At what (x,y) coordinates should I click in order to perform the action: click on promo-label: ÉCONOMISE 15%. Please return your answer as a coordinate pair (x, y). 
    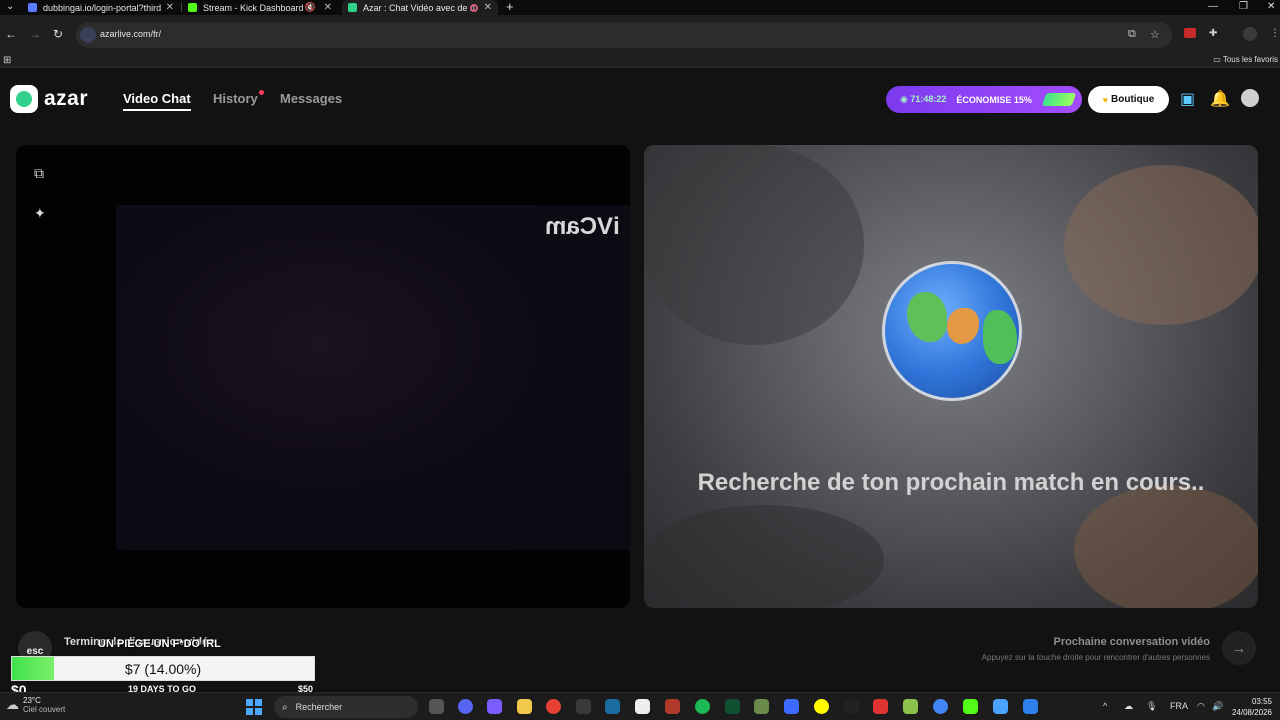
    Looking at the image, I should click on (994, 99).